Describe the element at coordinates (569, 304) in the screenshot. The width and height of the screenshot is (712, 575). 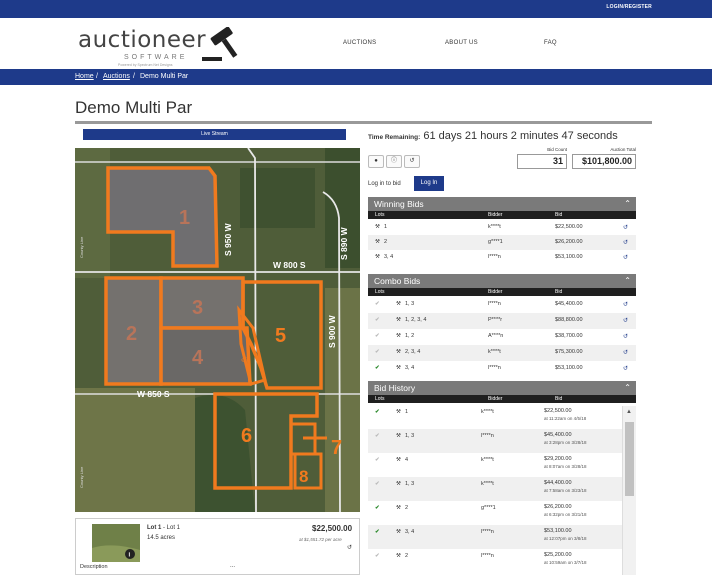
I see `row-bid: $45,400.00` at that location.